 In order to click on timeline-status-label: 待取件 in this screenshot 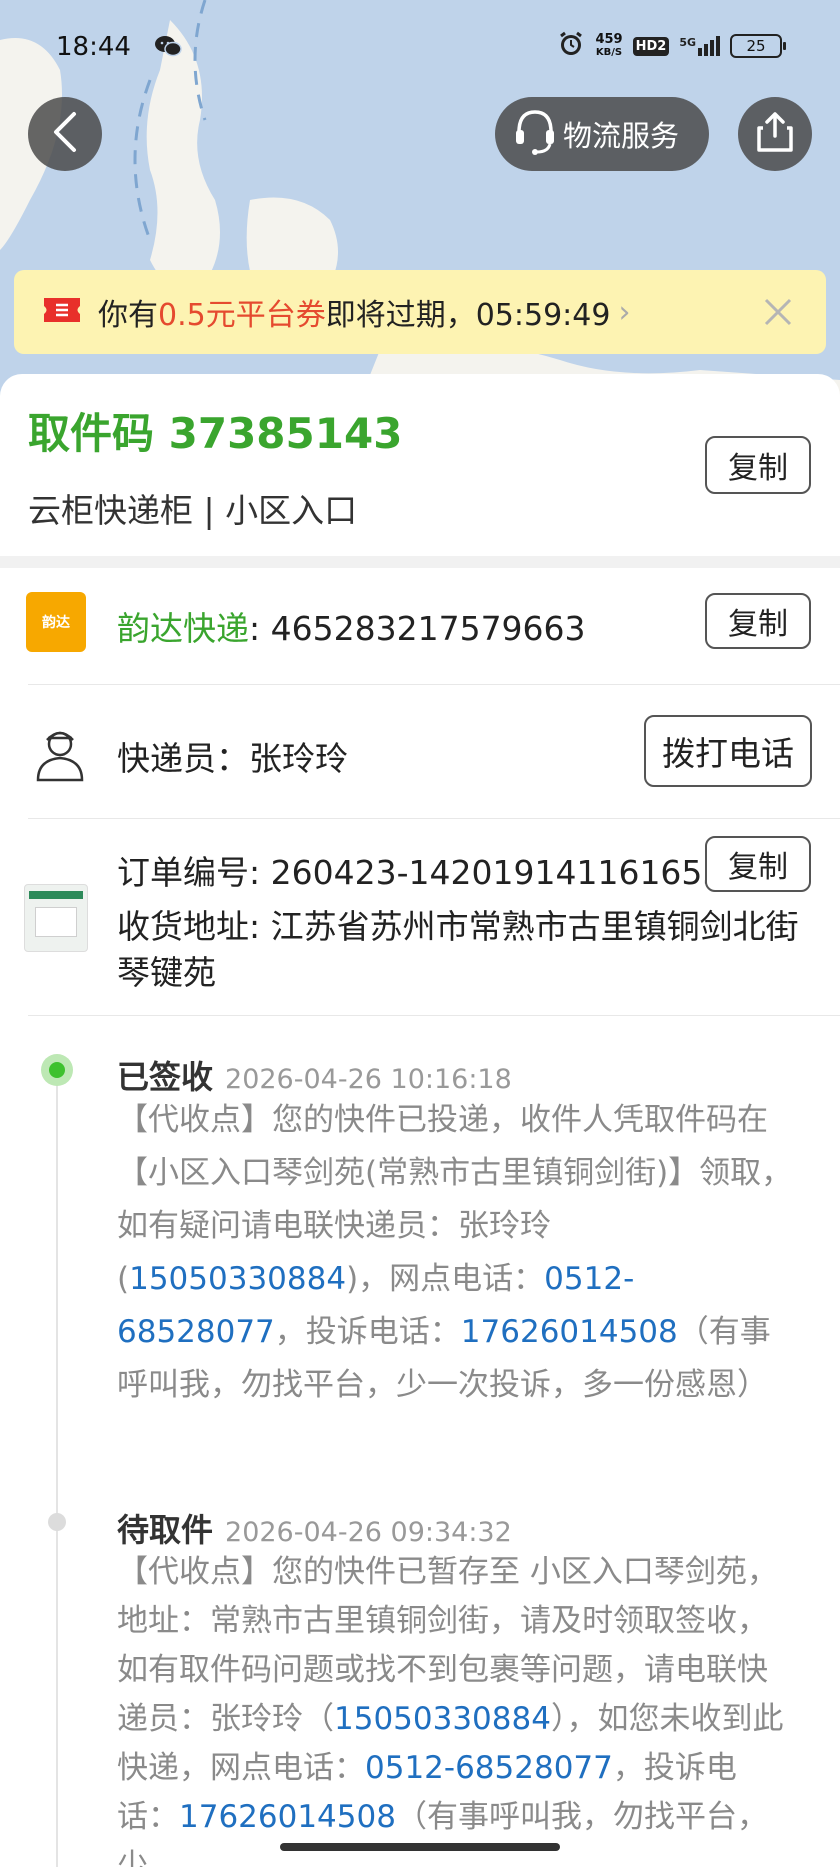, I will do `click(165, 1530)`.